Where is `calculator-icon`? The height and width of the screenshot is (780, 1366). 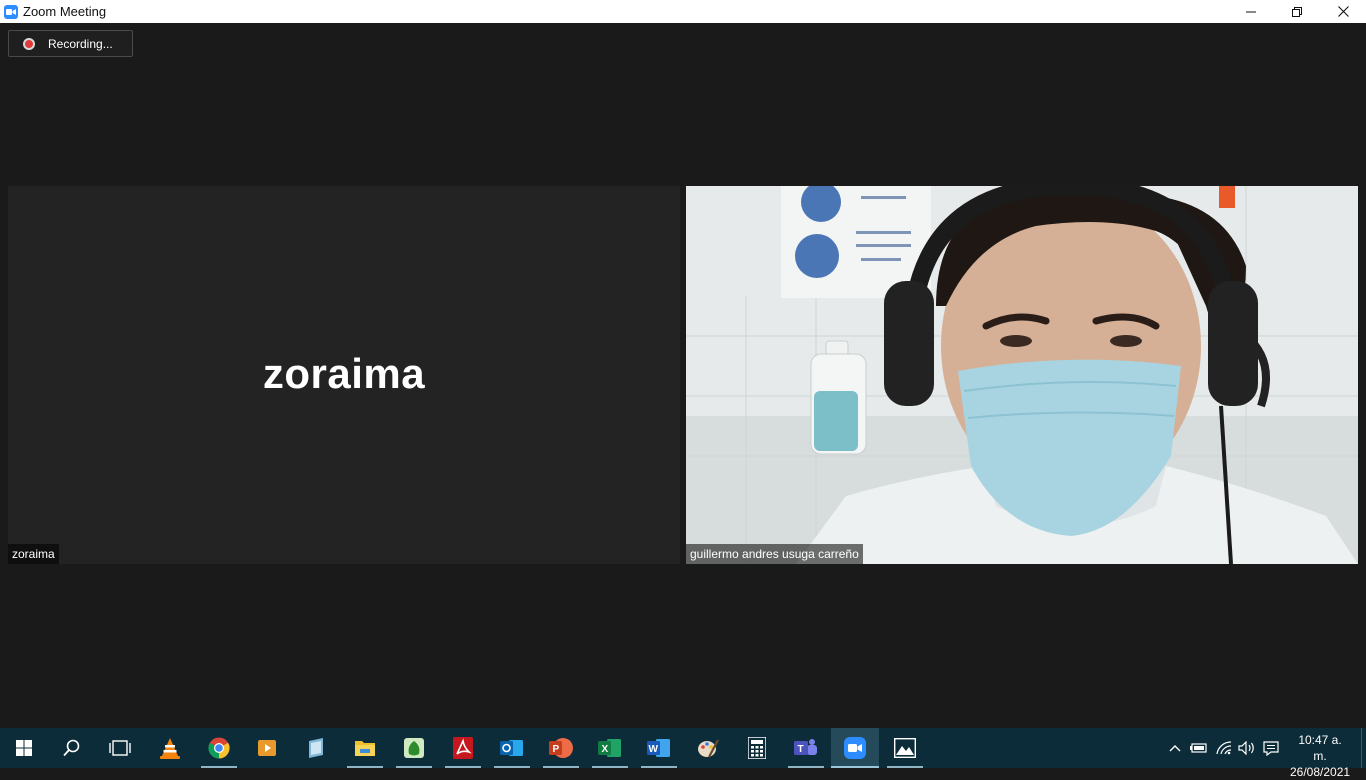 calculator-icon is located at coordinates (757, 748).